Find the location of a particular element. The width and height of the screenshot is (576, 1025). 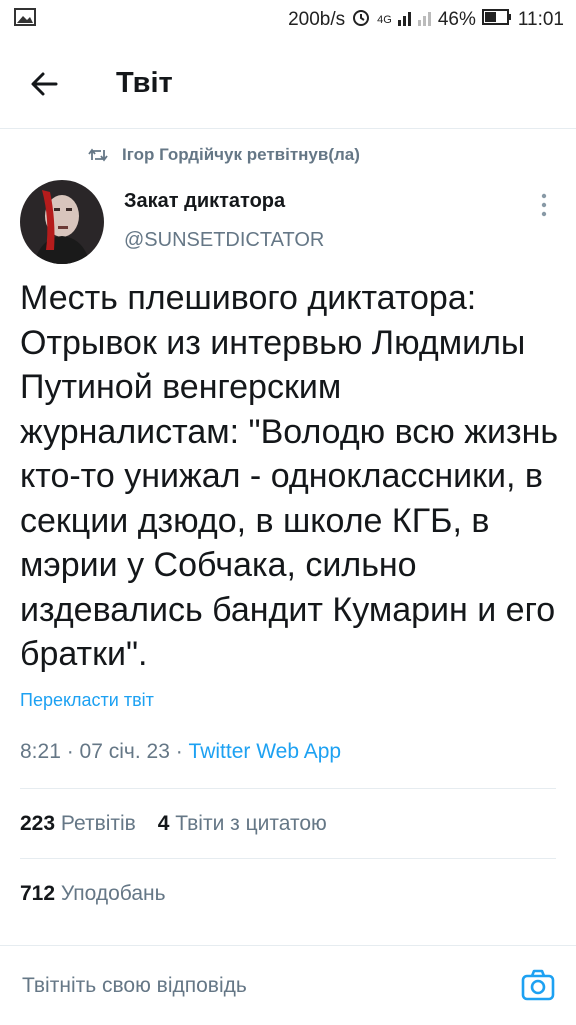

camera-button is located at coordinates (538, 985).